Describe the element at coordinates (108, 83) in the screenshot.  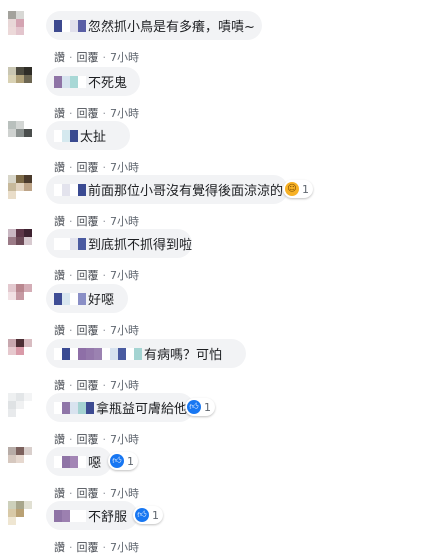
I see `comment-text: 不死鬼` at that location.